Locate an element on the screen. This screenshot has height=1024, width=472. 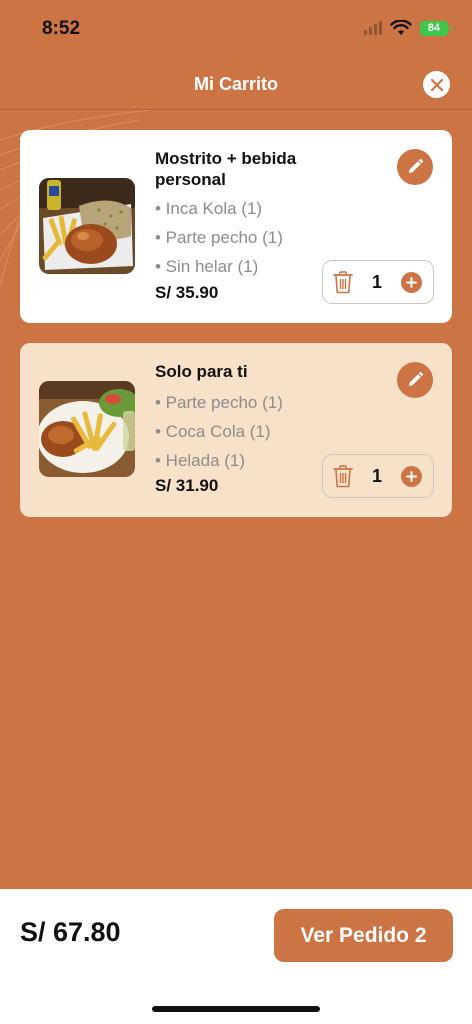
close-icon is located at coordinates (436, 84).